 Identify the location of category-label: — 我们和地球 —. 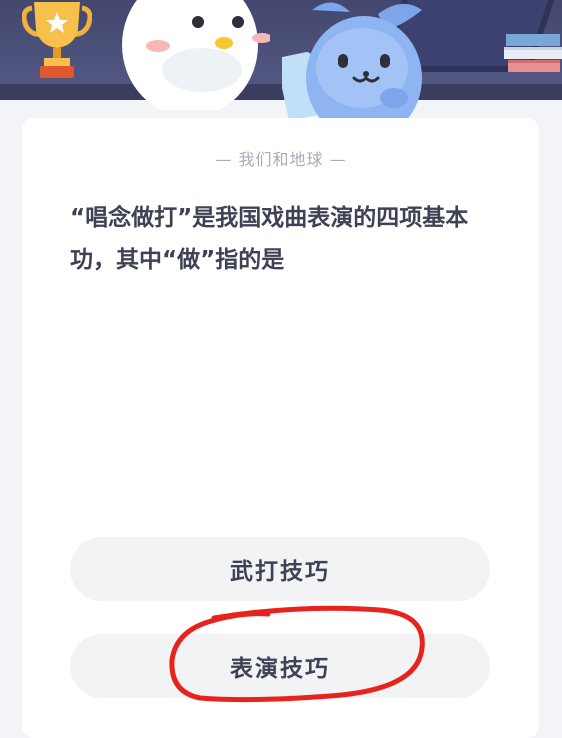
(281, 159).